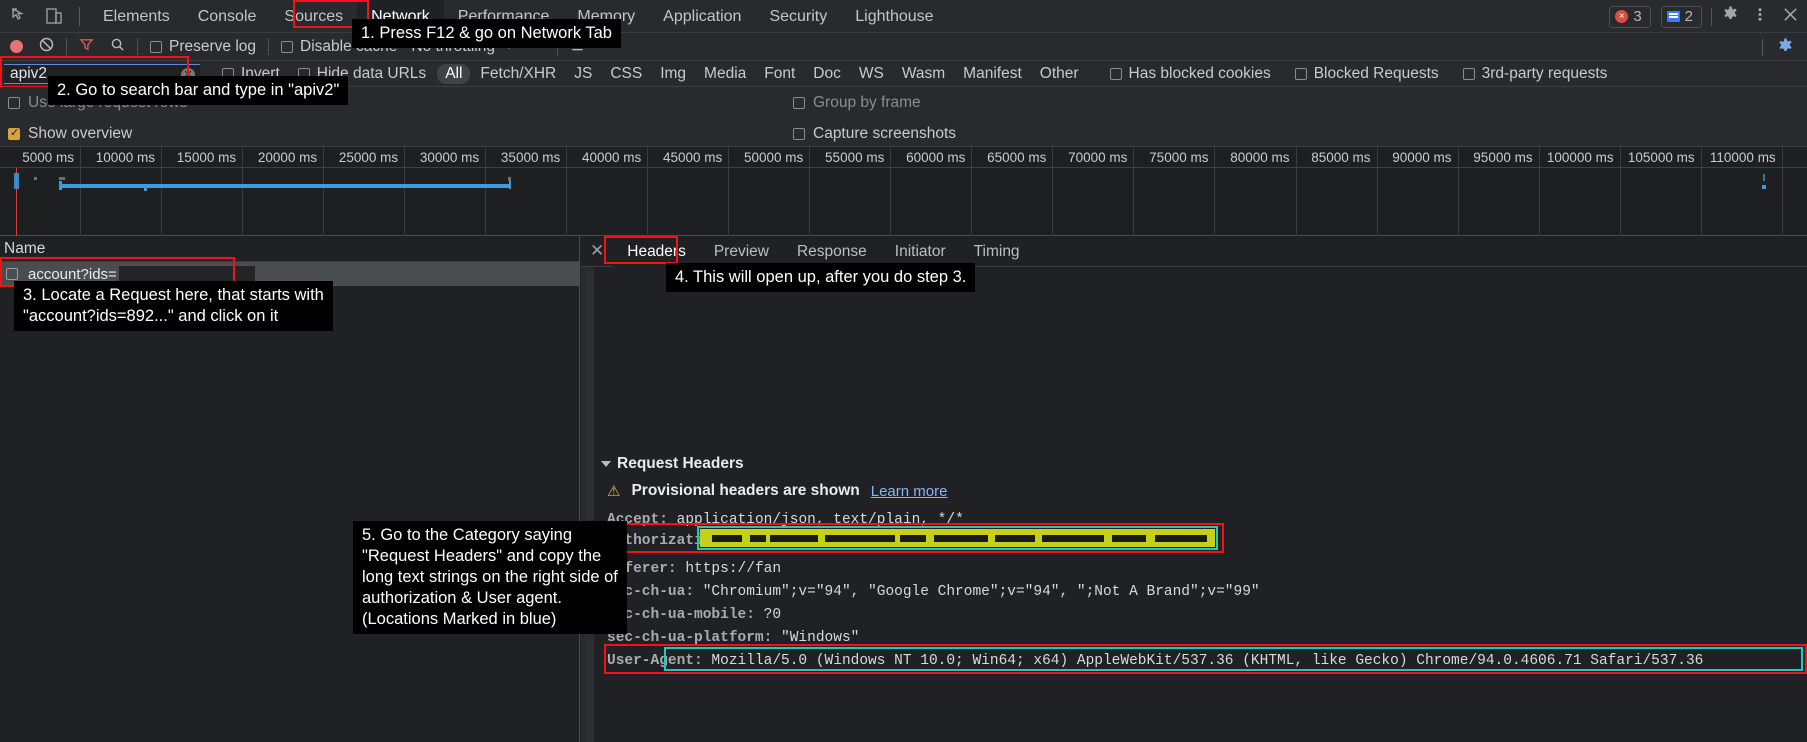 Image resolution: width=1807 pixels, height=742 pixels. I want to click on timeline-tick-label: 65000 ms, so click(1017, 157).